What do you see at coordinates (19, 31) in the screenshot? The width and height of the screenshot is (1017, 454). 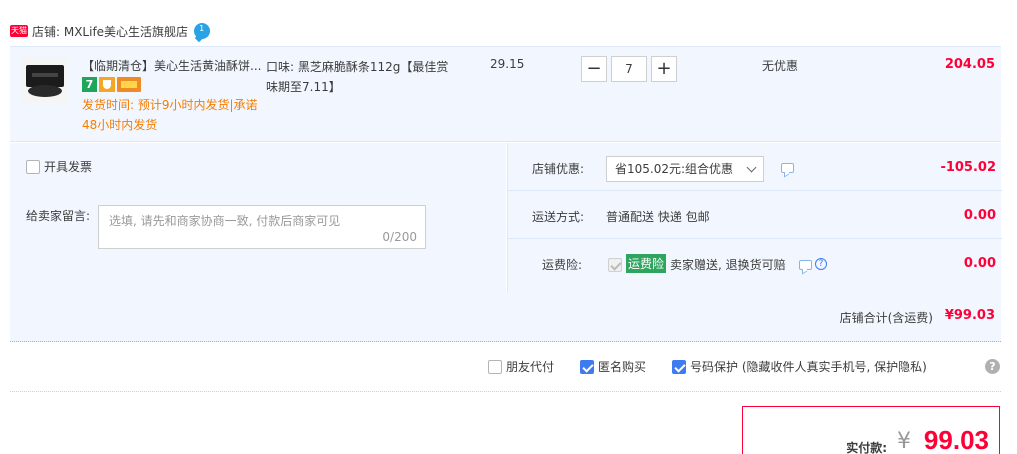 I see `tmall-badge-icon: 天猫` at bounding box center [19, 31].